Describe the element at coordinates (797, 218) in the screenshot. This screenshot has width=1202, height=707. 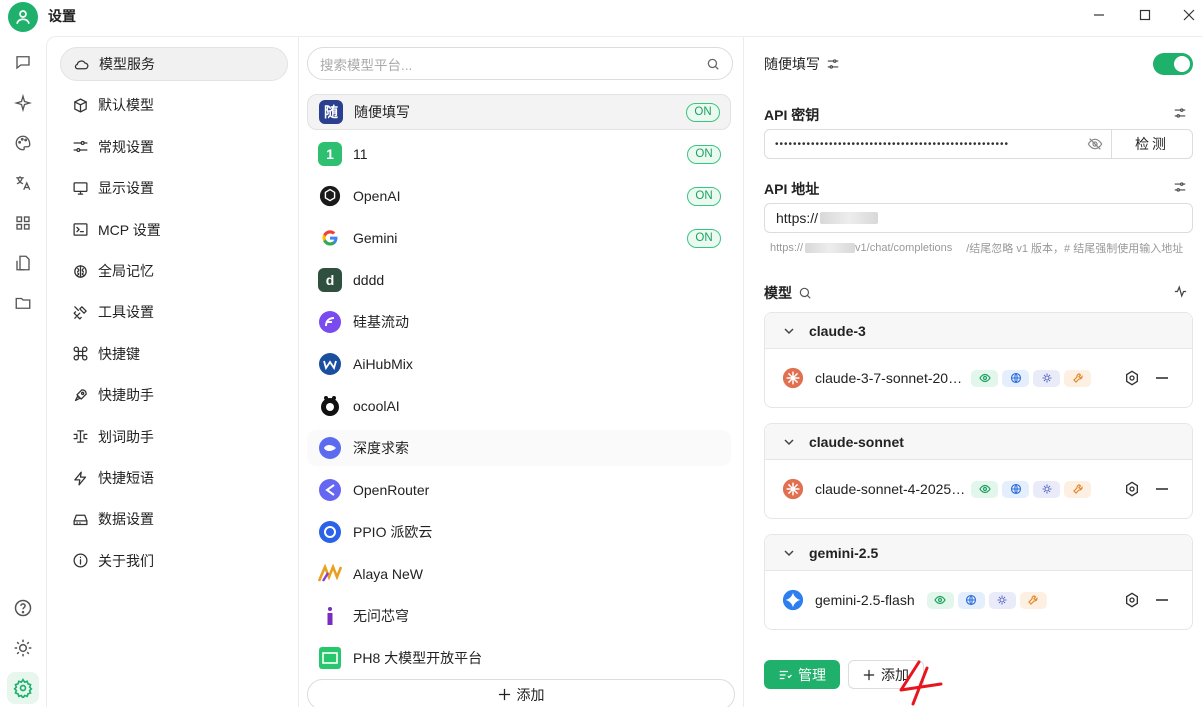
I see `api-url-value: https://` at that location.